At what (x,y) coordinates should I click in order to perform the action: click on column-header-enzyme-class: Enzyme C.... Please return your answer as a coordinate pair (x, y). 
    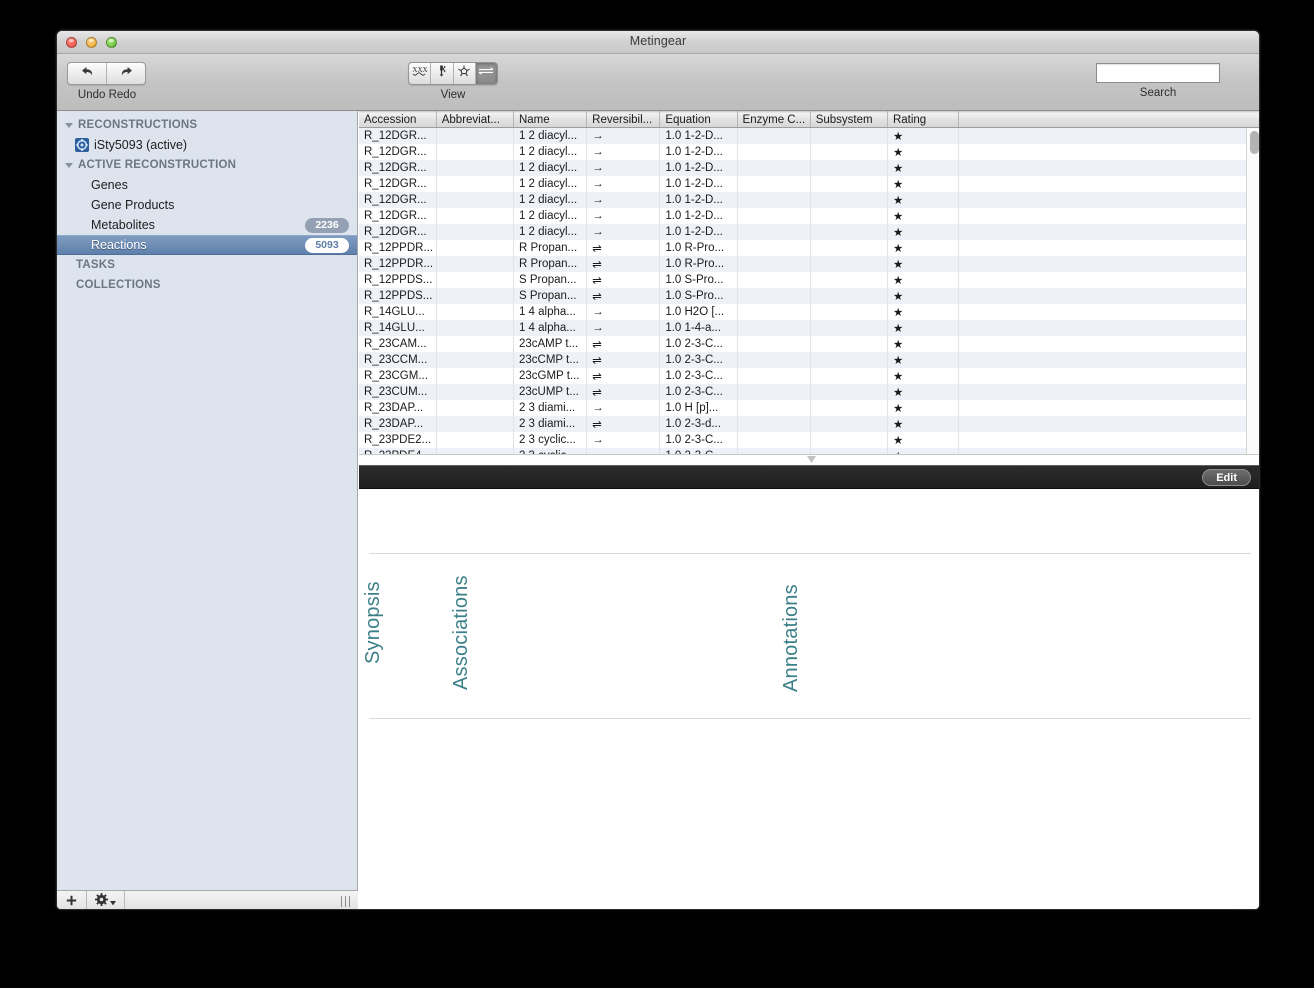
    Looking at the image, I should click on (774, 119).